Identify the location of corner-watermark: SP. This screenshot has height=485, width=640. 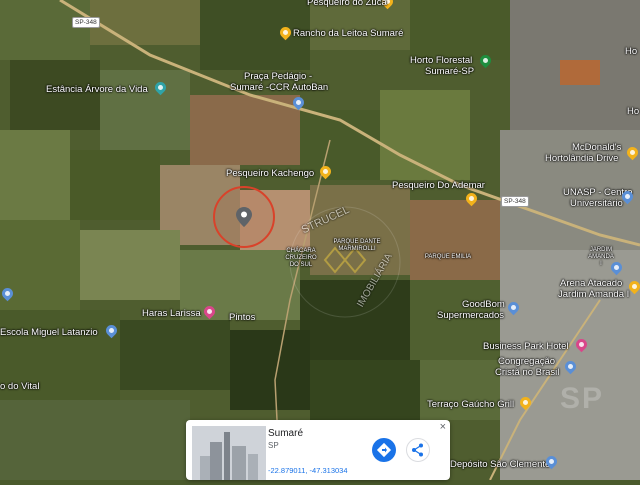
(582, 398).